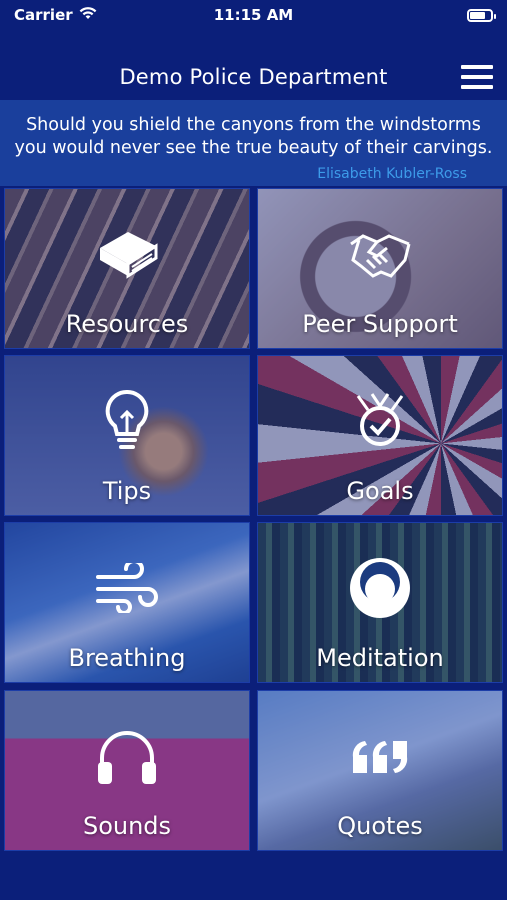 Image resolution: width=507 pixels, height=900 pixels. I want to click on meditation-circle-icon, so click(380, 588).